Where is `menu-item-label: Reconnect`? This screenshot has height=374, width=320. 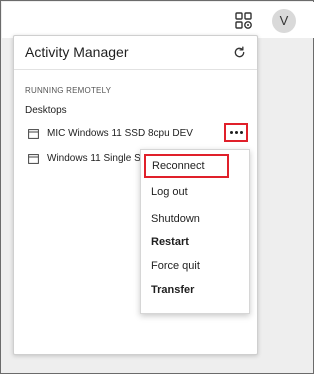 menu-item-label: Reconnect is located at coordinates (178, 166).